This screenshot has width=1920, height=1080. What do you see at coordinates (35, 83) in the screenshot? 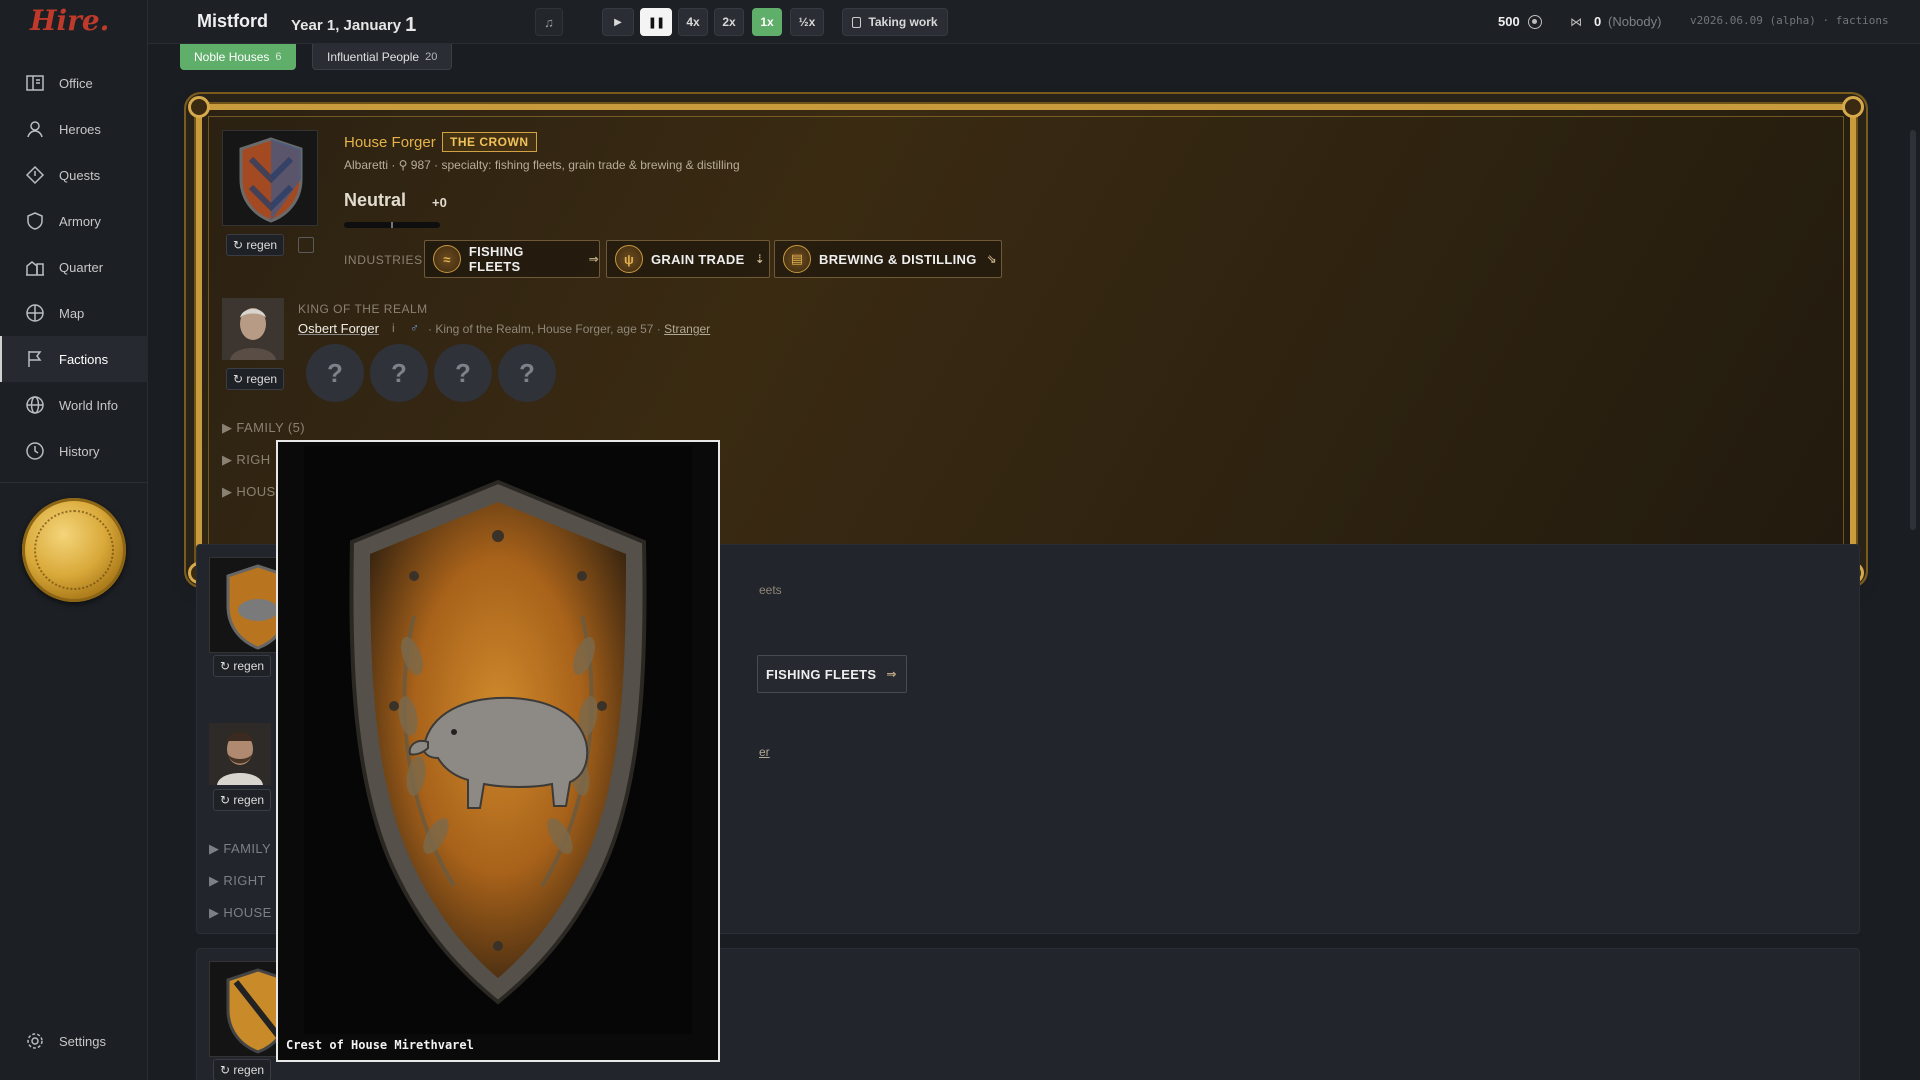
I see `office-icon` at bounding box center [35, 83].